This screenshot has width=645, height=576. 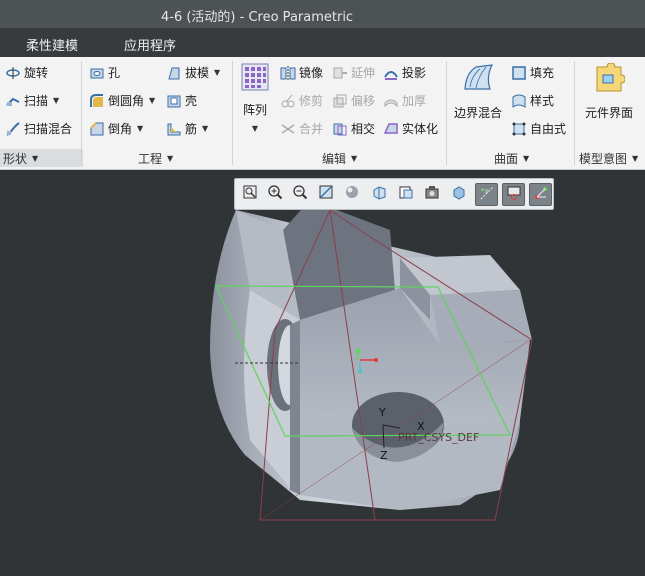 What do you see at coordinates (542, 73) in the screenshot?
I see `fill-label: 填充` at bounding box center [542, 73].